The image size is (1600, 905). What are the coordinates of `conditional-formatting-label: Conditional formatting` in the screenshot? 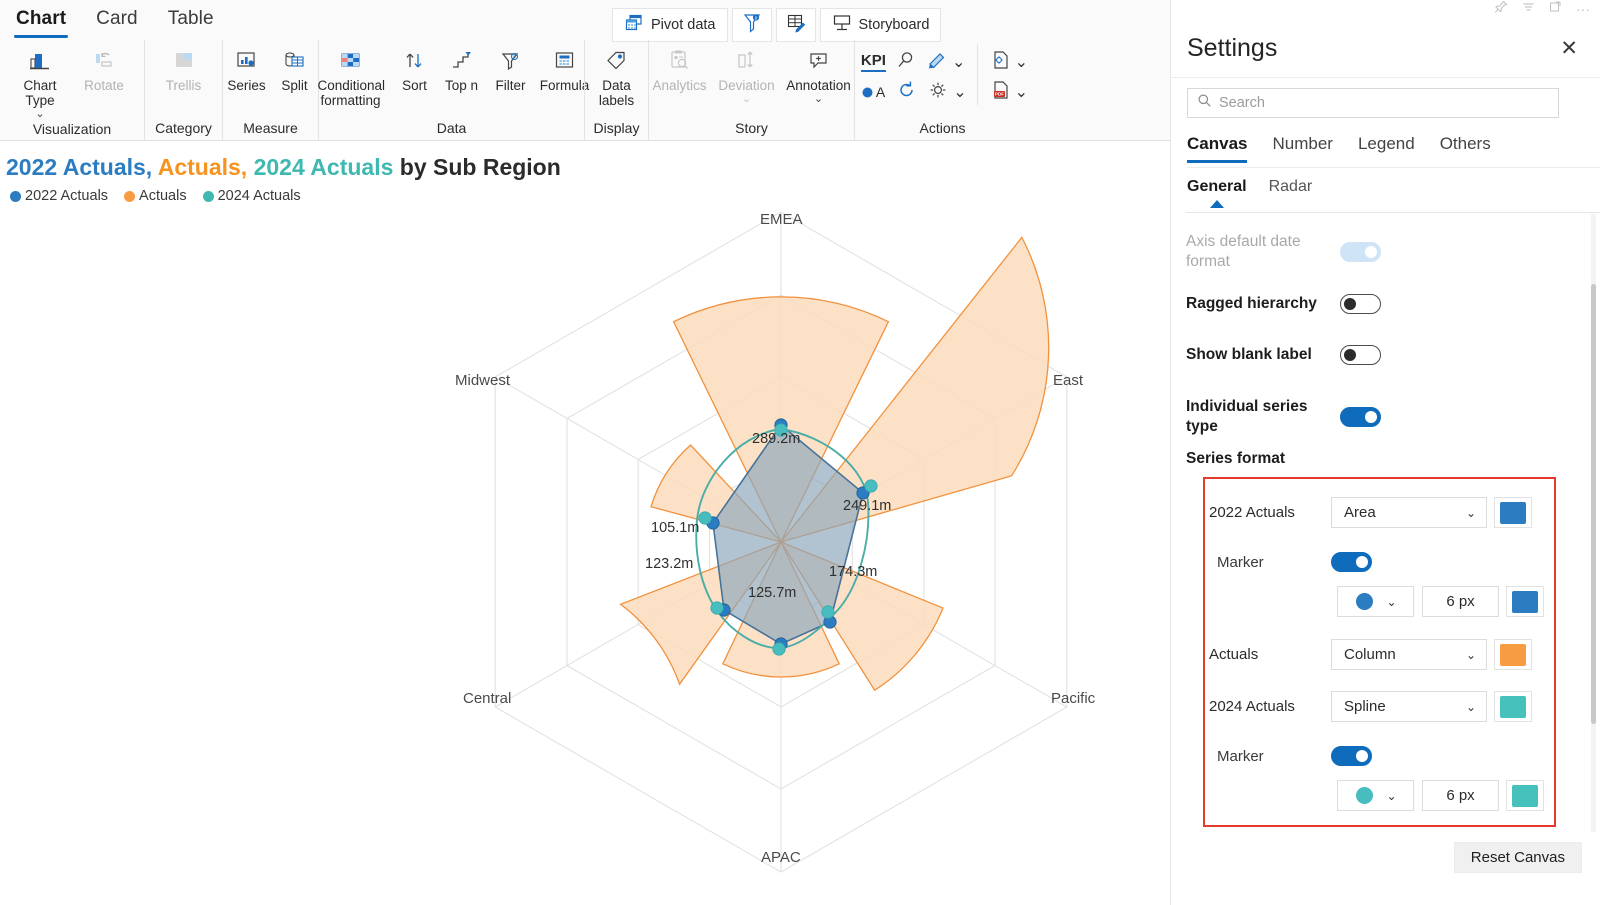 It's located at (351, 93).